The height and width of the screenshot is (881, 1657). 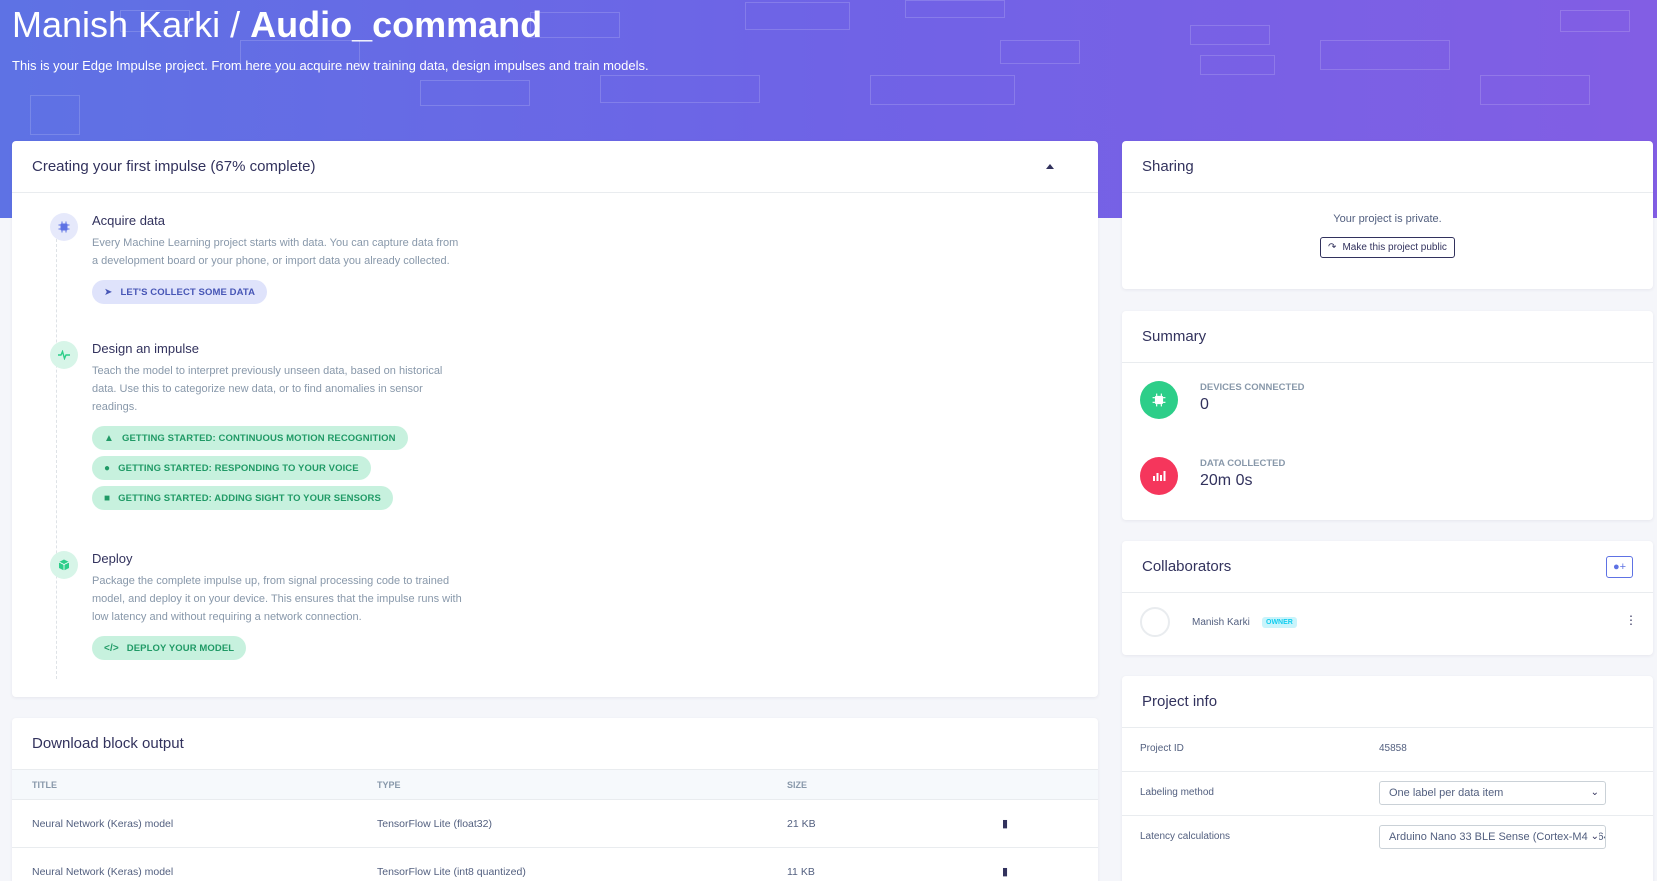 I want to click on stat-label: DEVICES CONNECTED, so click(x=1252, y=387).